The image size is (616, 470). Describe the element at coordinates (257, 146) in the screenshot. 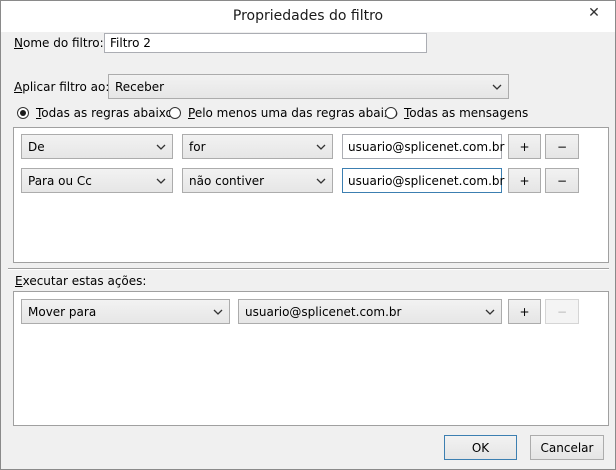

I see `rule-1-operator-combo: for` at that location.